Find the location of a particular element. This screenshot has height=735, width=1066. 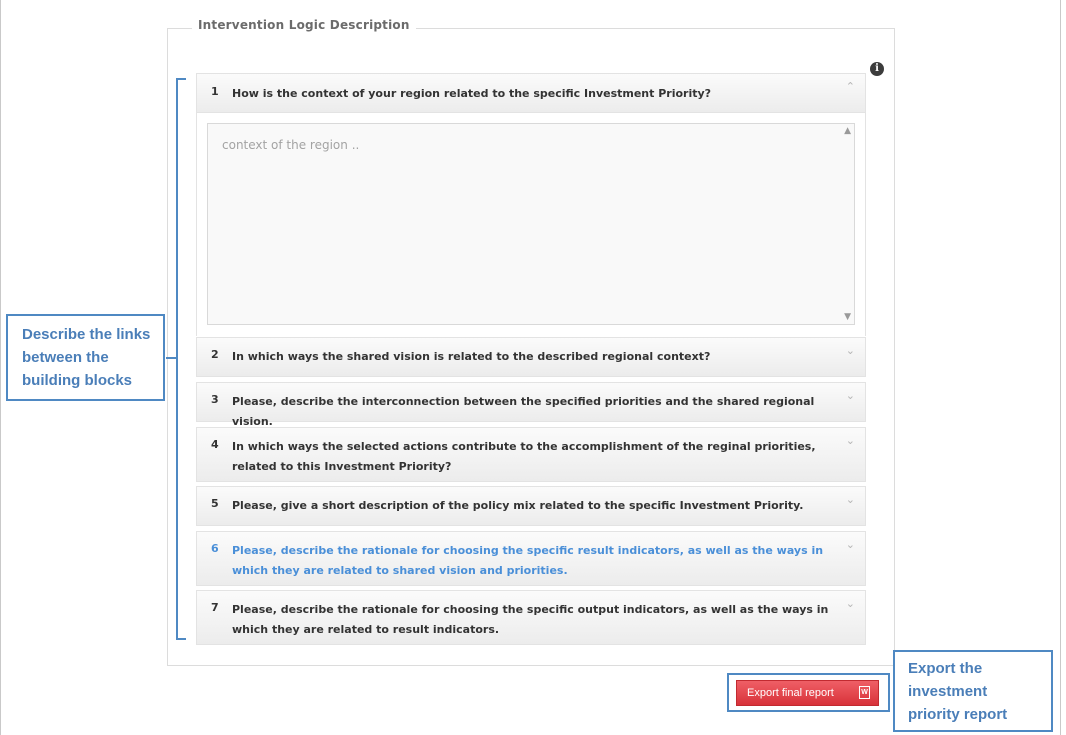

textarea-placeholder: context of the region .. is located at coordinates (291, 145).